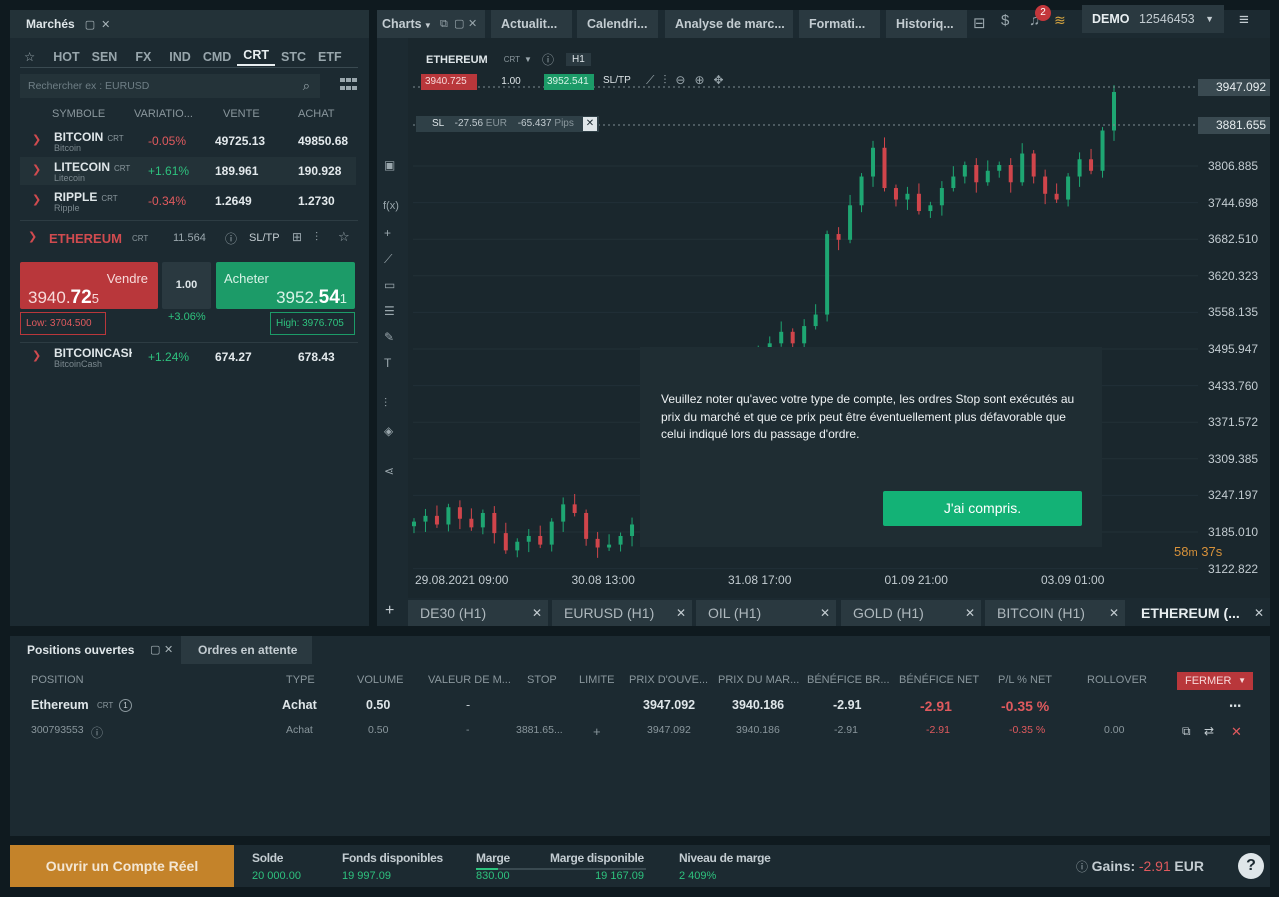 This screenshot has height=897, width=1279. Describe the element at coordinates (1005, 20) in the screenshot. I see `currency-icon: $` at that location.